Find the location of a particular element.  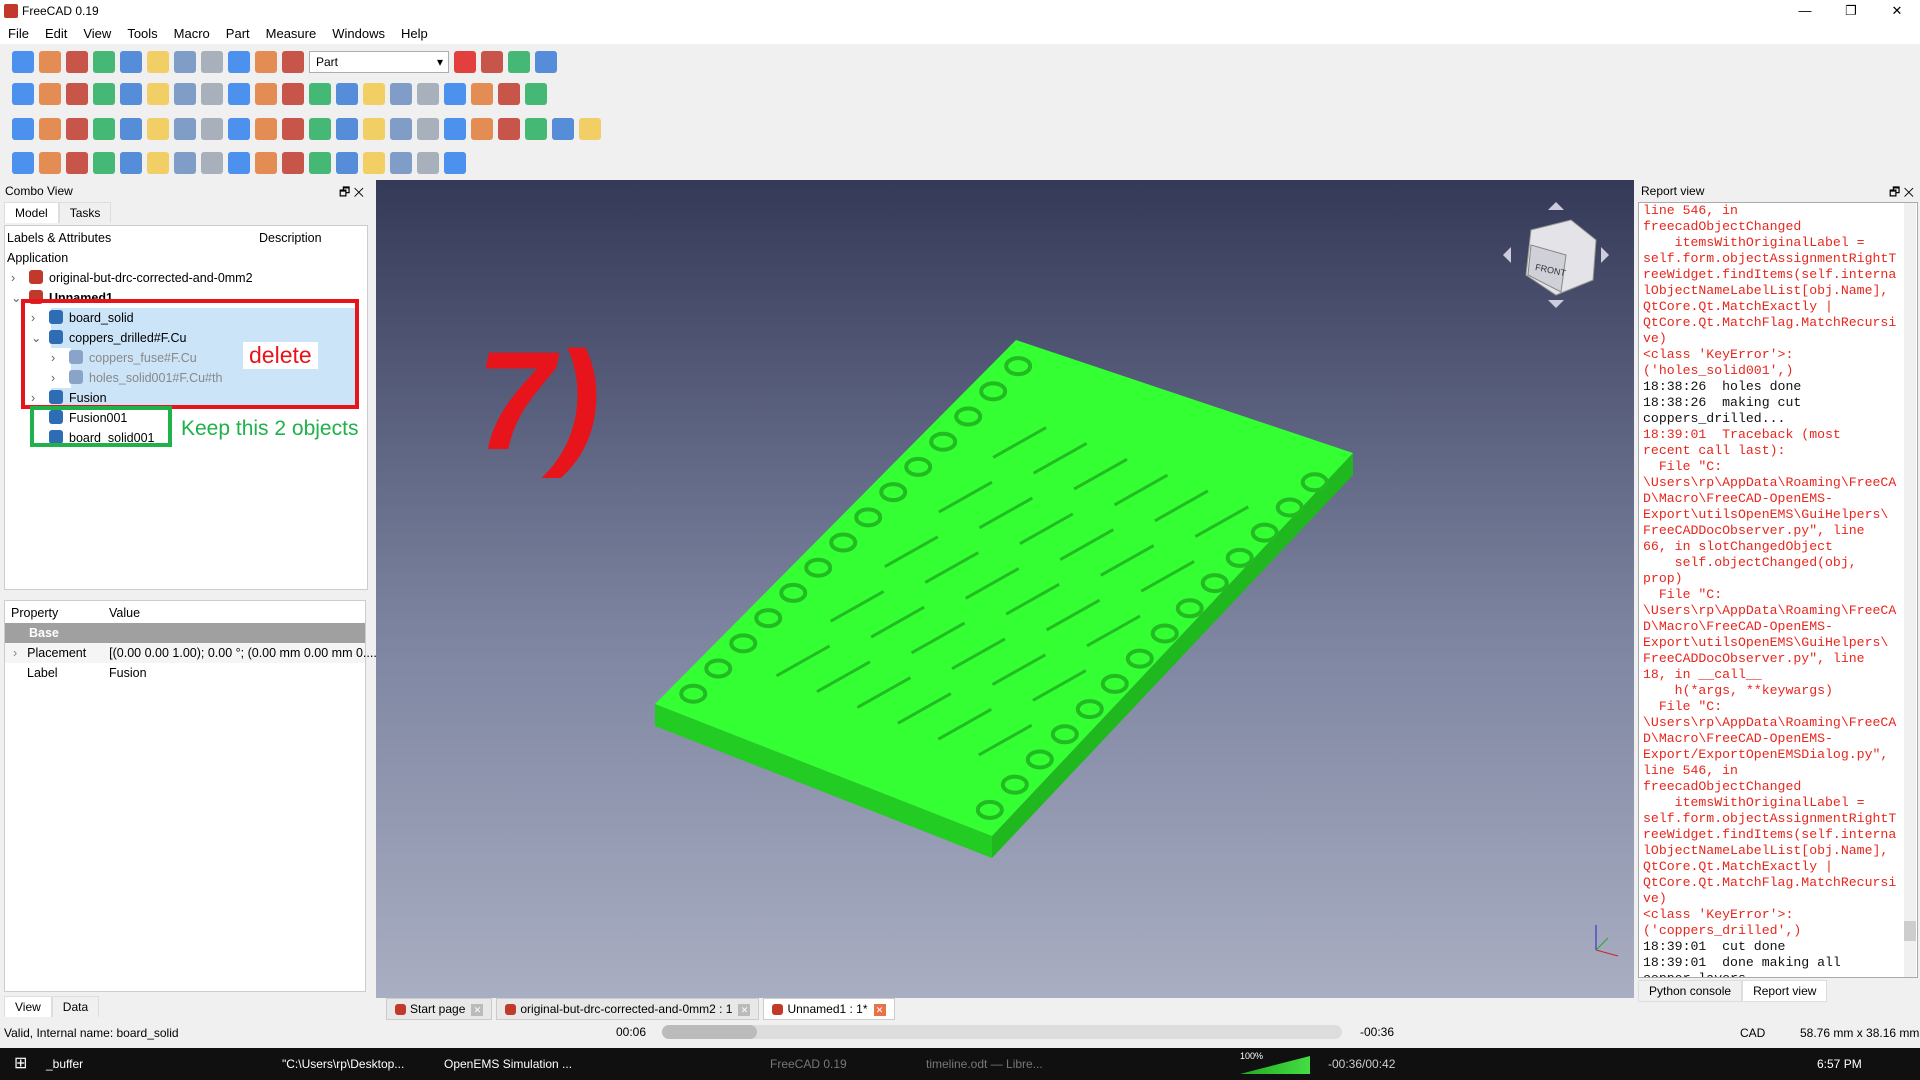

front-view-icon is located at coordinates (266, 94).